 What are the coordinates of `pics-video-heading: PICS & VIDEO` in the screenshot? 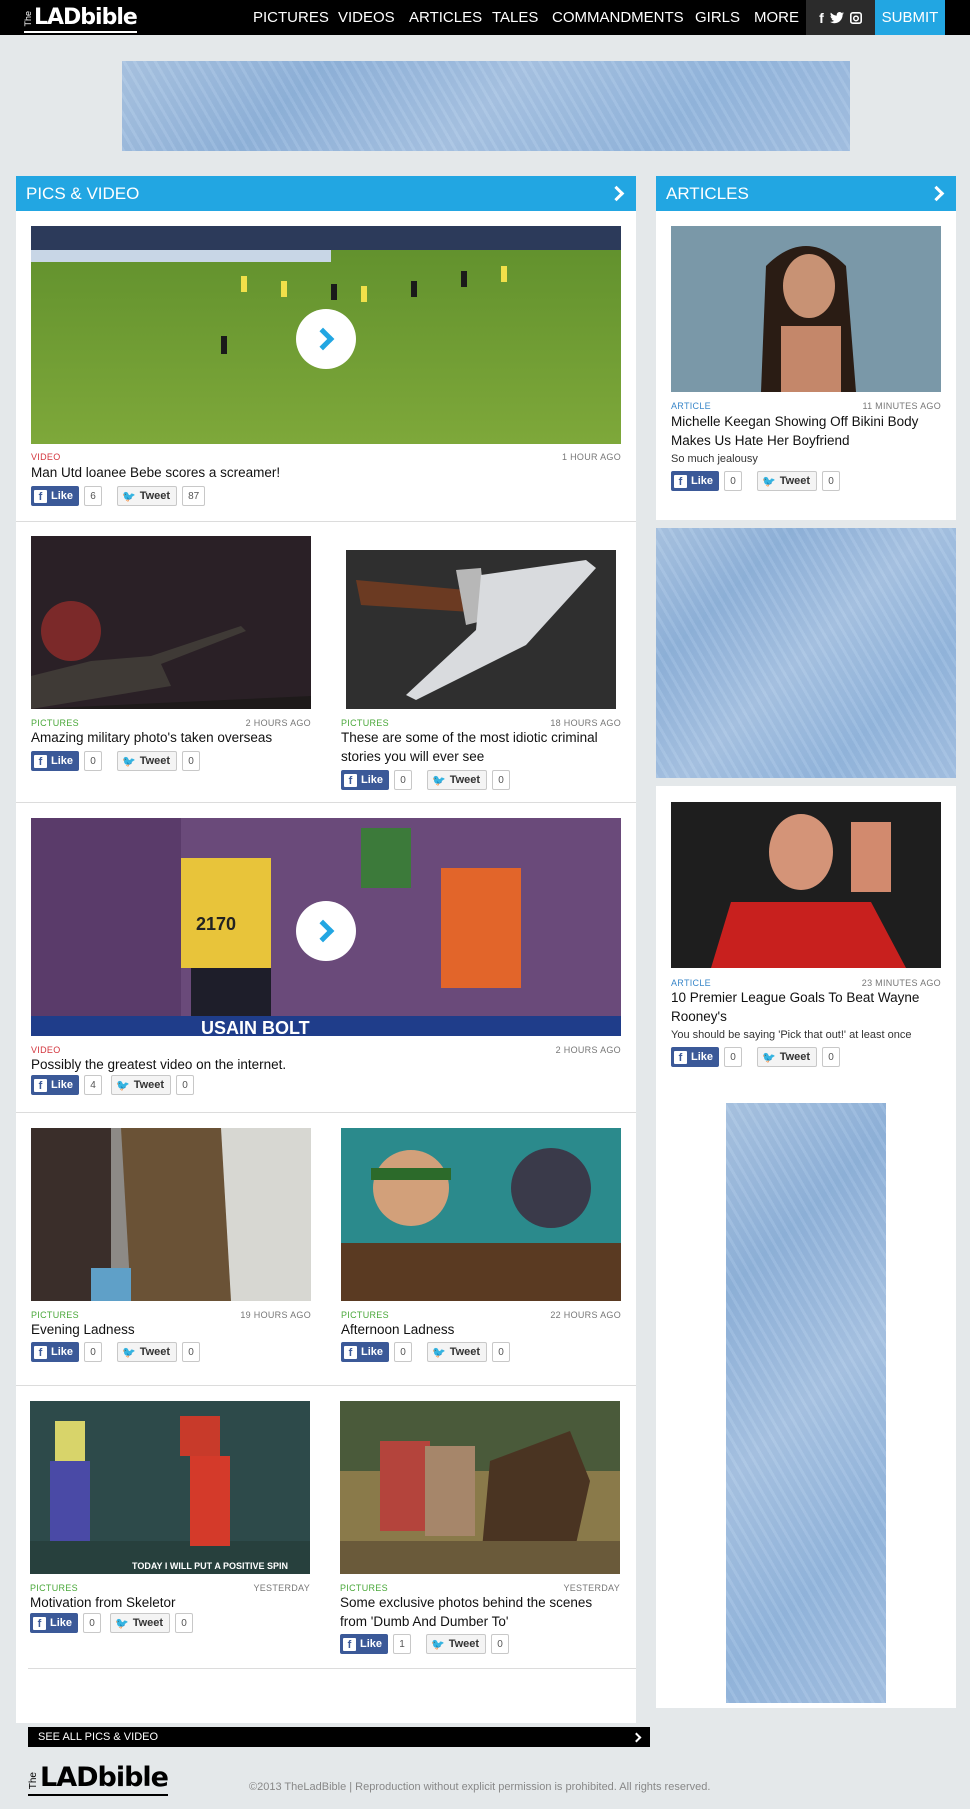 It's located at (83, 193).